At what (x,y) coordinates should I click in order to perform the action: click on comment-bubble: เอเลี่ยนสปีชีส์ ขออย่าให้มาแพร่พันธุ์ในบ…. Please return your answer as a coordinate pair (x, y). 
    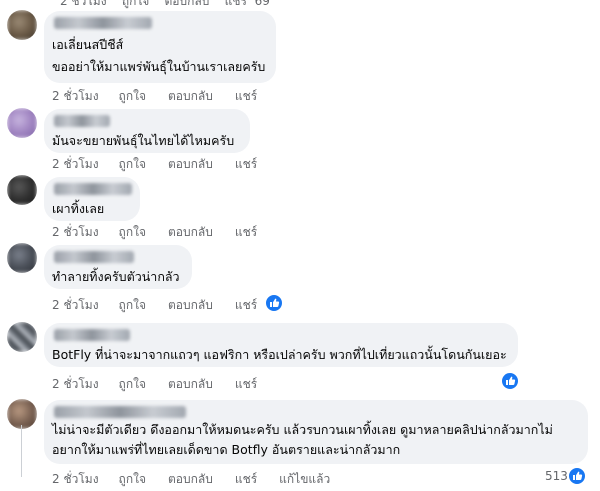
    Looking at the image, I should click on (160, 47).